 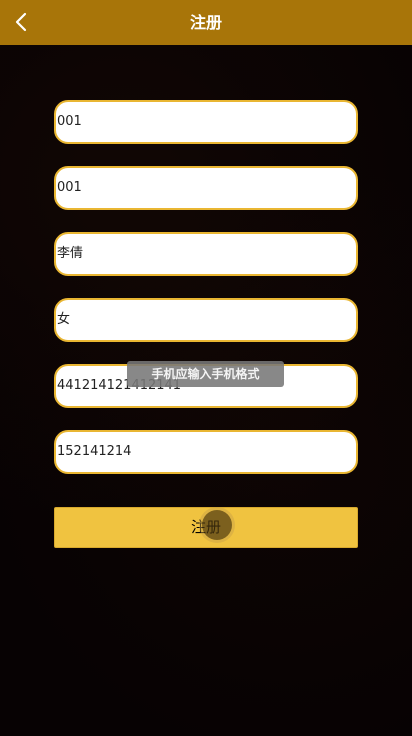 What do you see at coordinates (206, 254) in the screenshot?
I see `name-field: 李倩` at bounding box center [206, 254].